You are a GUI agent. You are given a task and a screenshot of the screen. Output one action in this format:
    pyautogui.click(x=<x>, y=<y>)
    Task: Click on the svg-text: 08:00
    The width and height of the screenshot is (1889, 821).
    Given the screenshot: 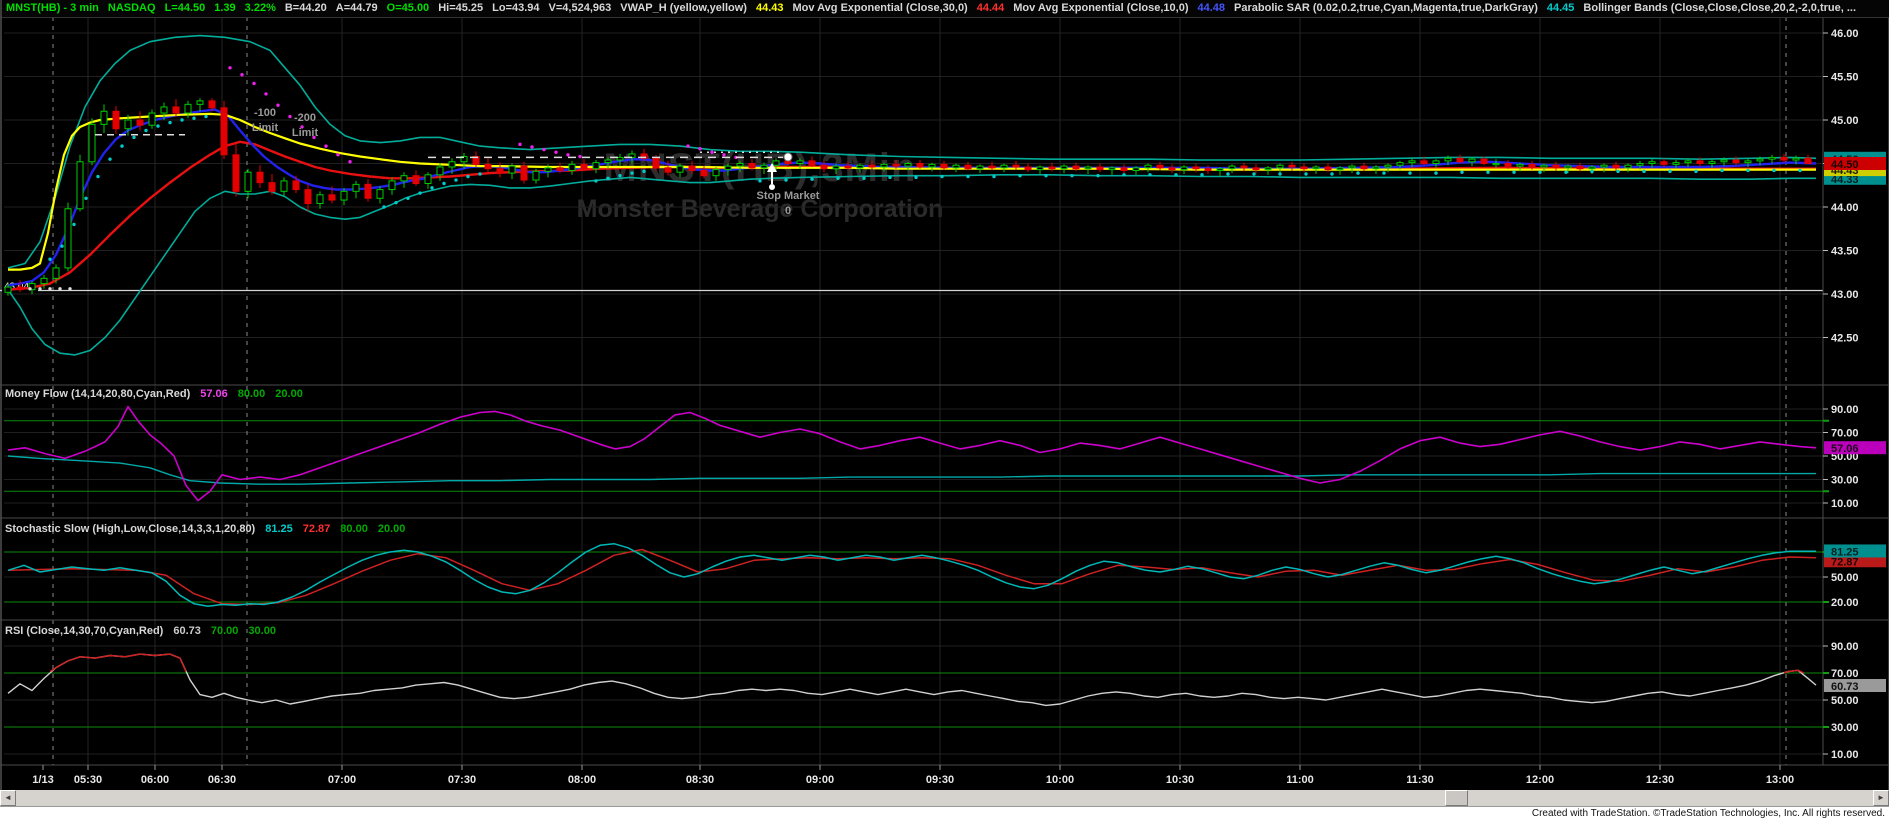 What is the action you would take?
    pyautogui.click(x=582, y=780)
    